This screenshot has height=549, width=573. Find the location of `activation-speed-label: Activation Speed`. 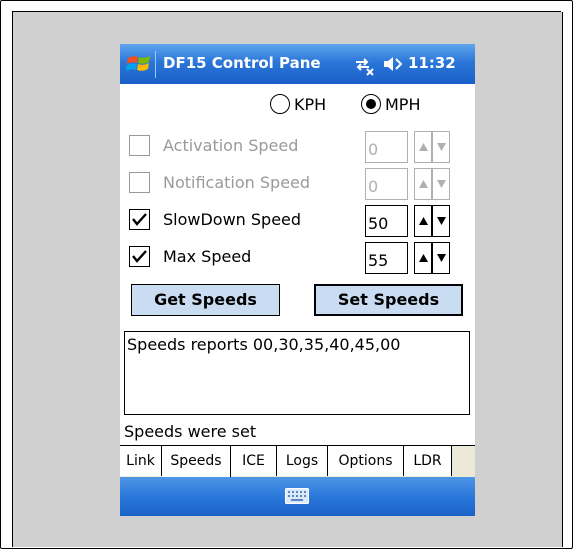

activation-speed-label: Activation Speed is located at coordinates (231, 145).